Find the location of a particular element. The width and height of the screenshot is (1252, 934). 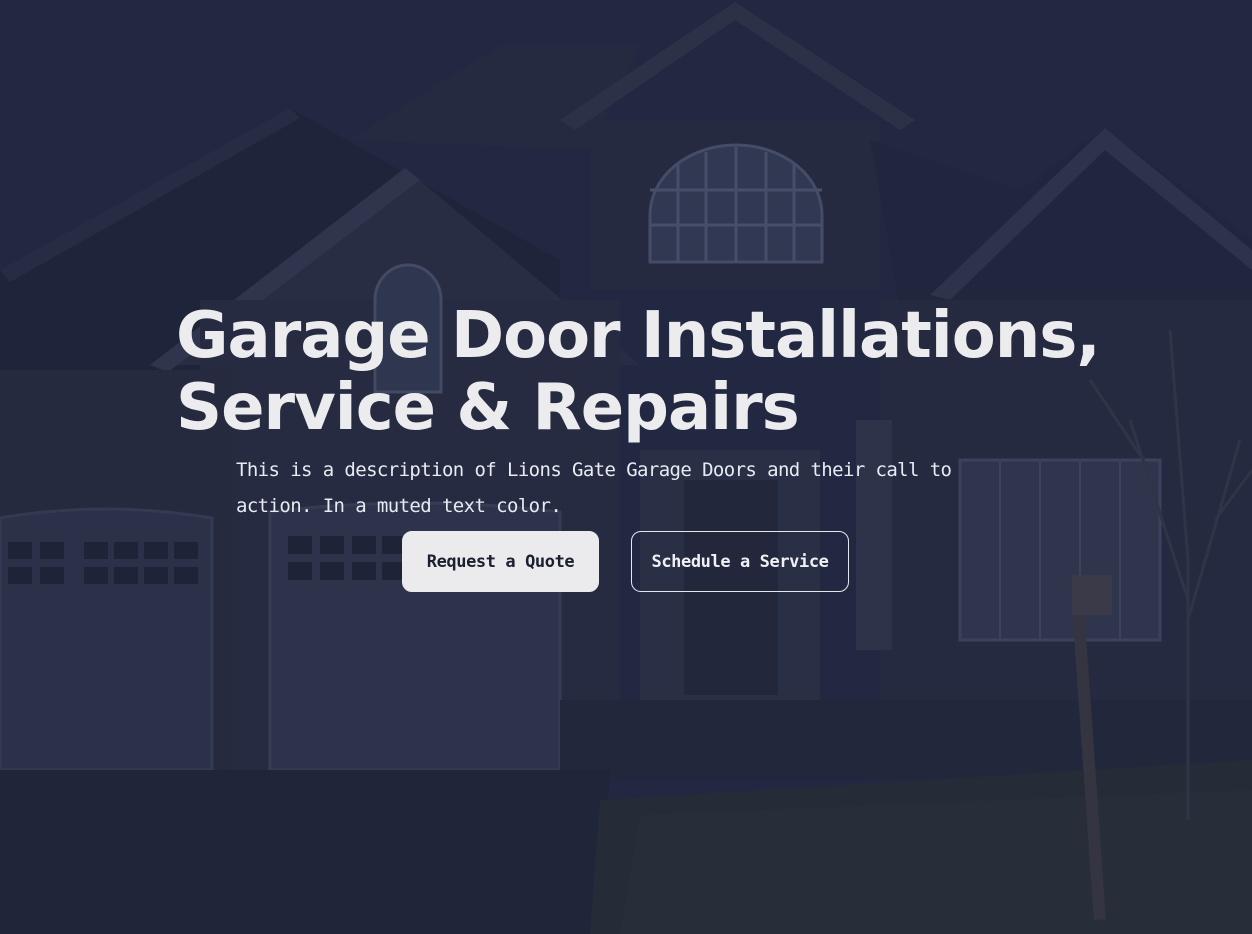

schedule-service-button: Schedule a Service is located at coordinates (740, 561).